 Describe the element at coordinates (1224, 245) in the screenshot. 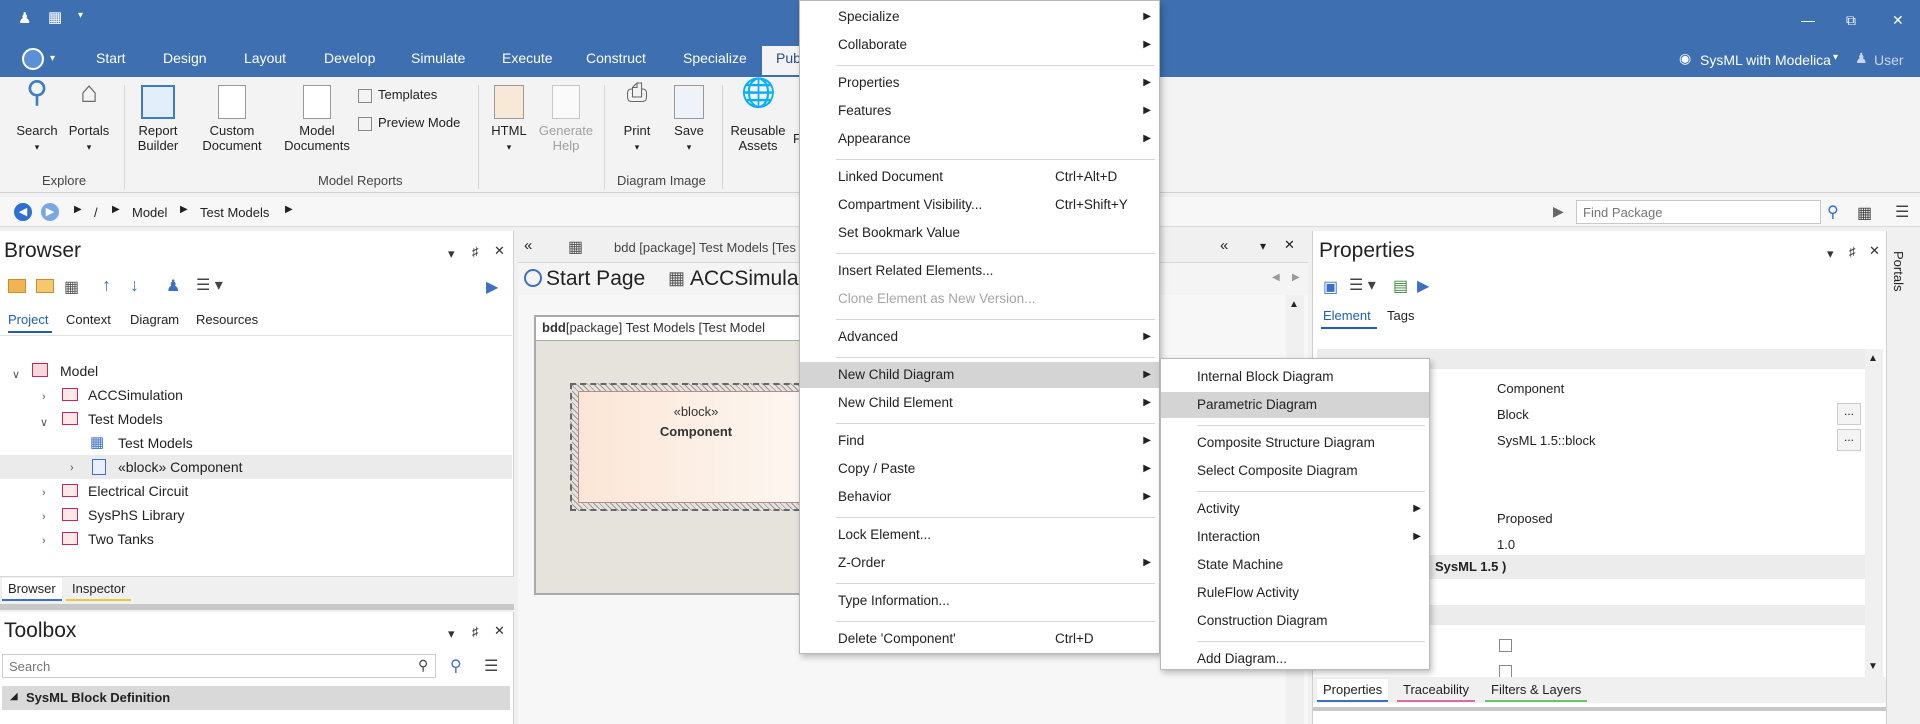

I see `collapse-right-icon: «` at that location.